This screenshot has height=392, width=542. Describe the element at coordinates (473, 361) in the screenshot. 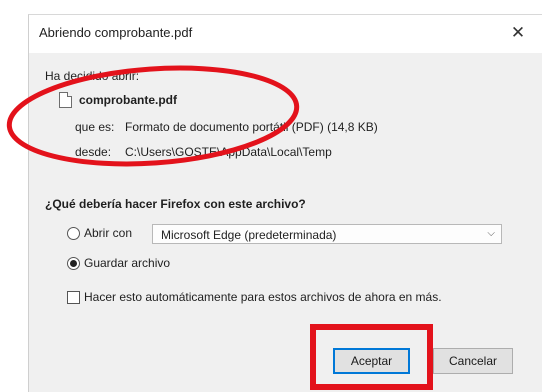

I see `cancel-button: Cancelar` at that location.